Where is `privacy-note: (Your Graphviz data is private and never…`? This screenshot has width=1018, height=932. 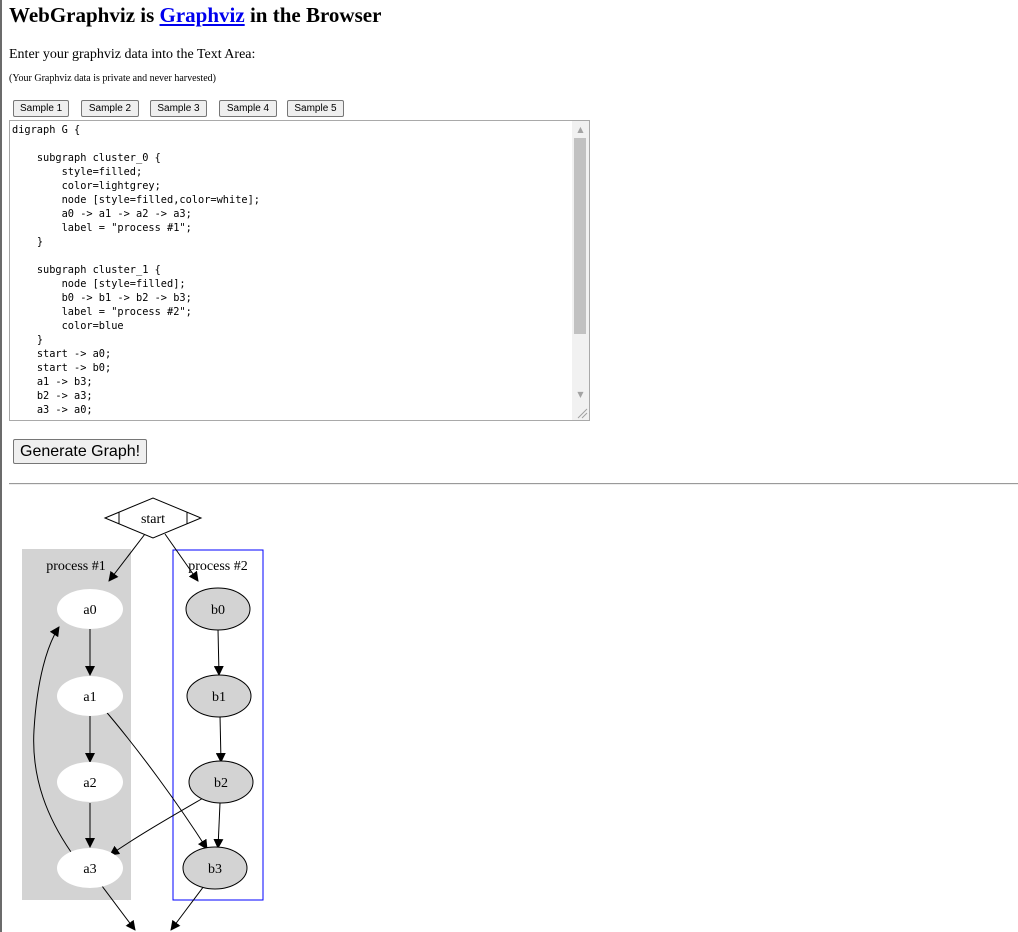
privacy-note: (Your Graphviz data is private and never… is located at coordinates (112, 78).